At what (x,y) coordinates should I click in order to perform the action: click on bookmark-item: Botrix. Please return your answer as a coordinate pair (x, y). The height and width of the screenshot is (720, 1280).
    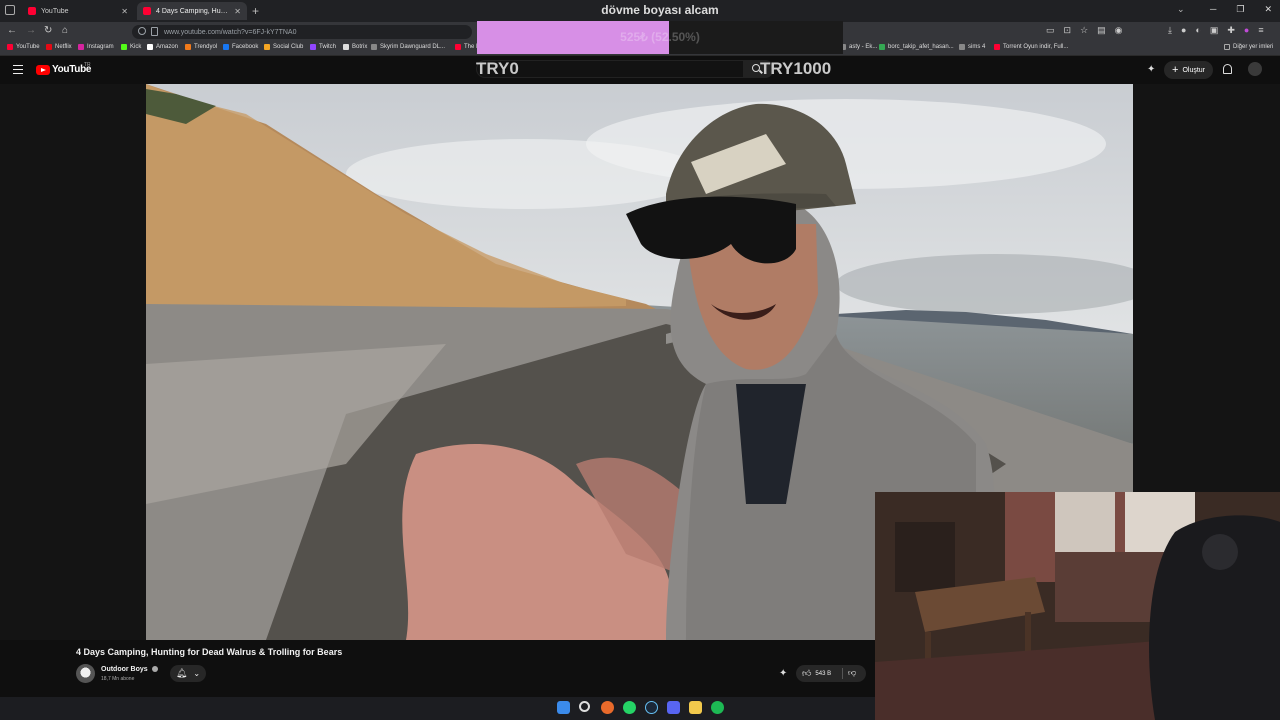
    Looking at the image, I should click on (355, 47).